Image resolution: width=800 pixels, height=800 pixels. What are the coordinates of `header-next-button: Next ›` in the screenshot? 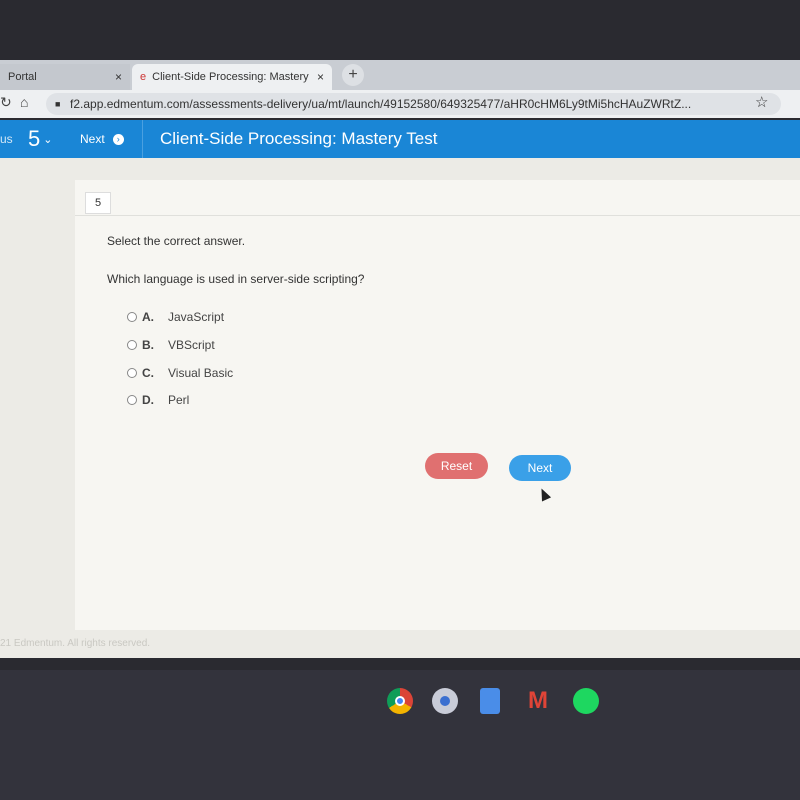 It's located at (102, 139).